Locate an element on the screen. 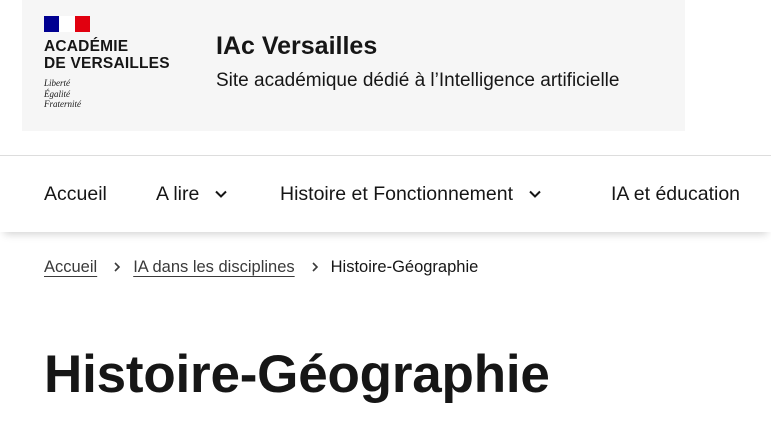 The width and height of the screenshot is (771, 439). republic-flag-logo is located at coordinates (67, 24).